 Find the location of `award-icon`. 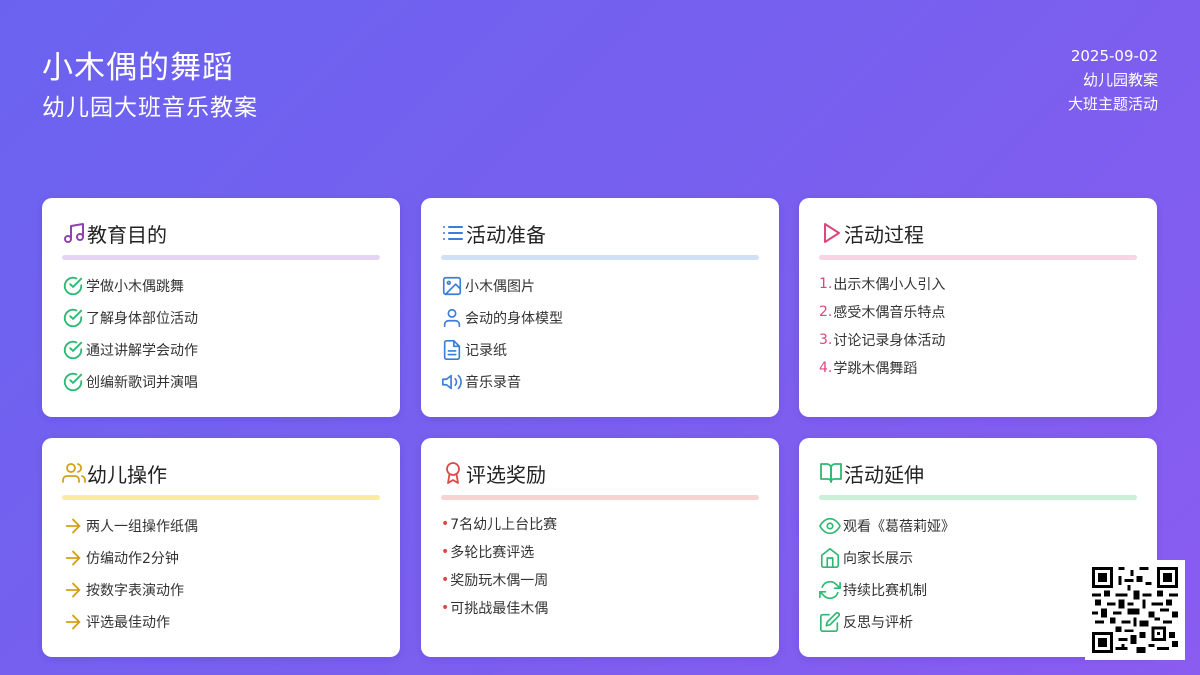

award-icon is located at coordinates (453, 473).